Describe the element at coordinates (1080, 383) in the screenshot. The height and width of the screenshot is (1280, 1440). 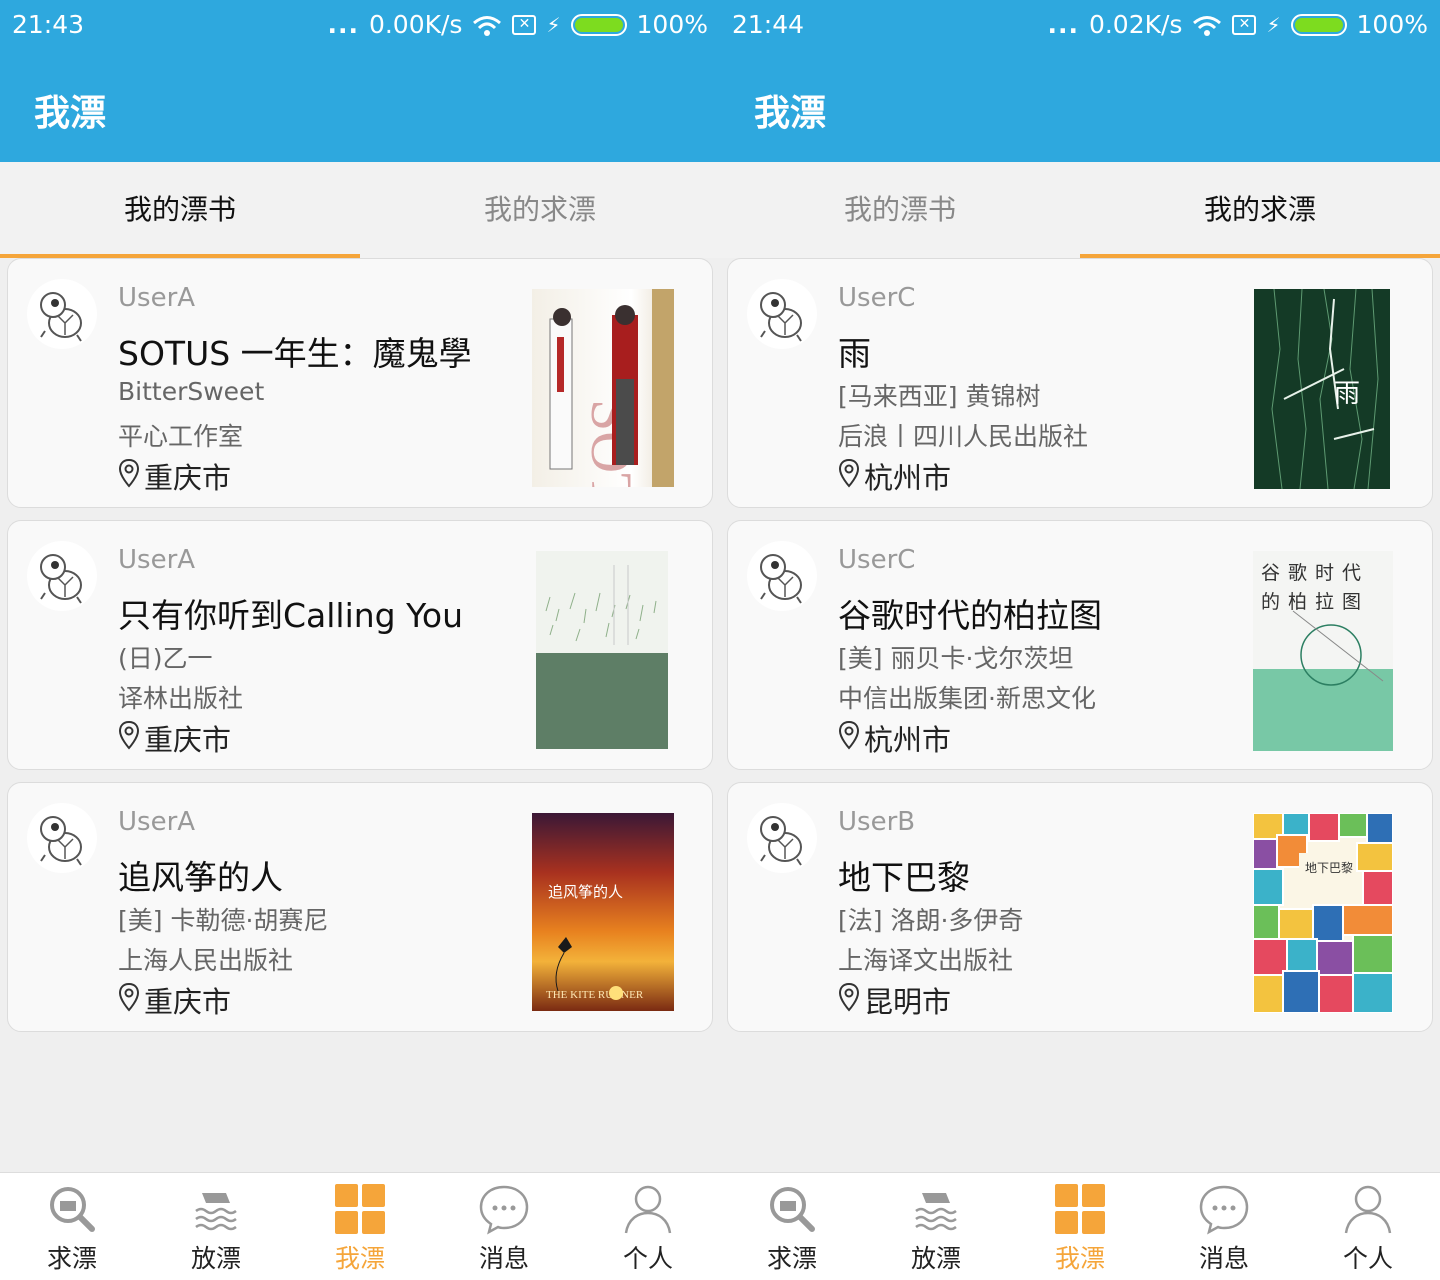
I see `book-card: UserC 雨 [马来西亚] 黄锦树 后浪丨四川人民出版社 杭州市 雨` at that location.